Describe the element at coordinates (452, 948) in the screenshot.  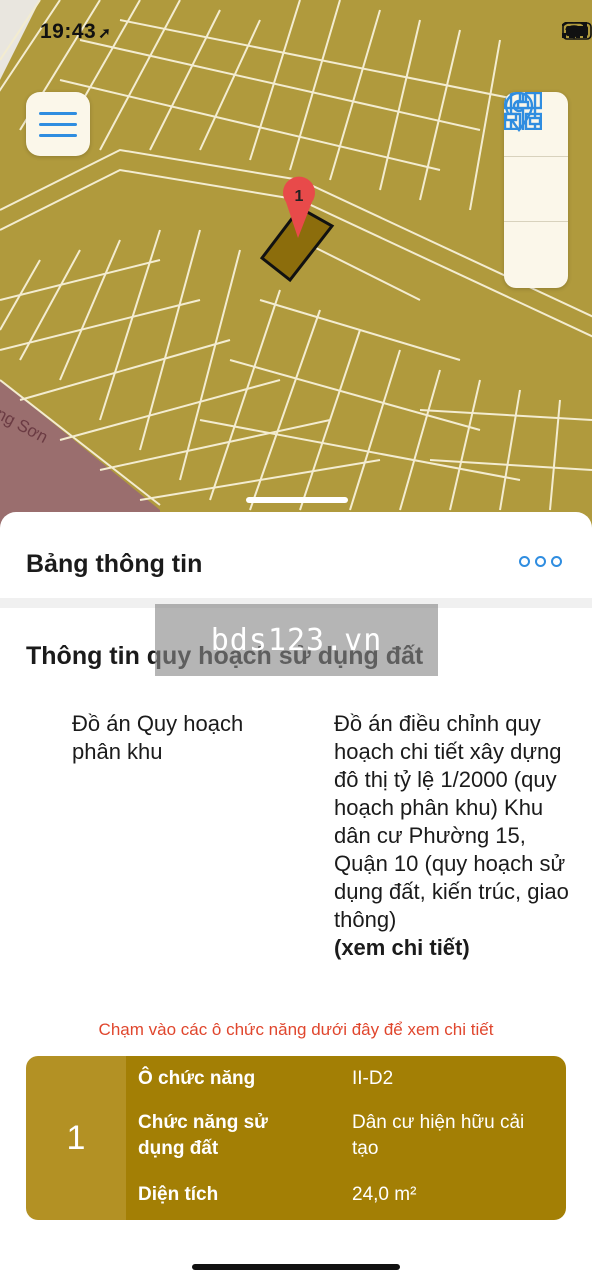
I see `view-details-link: (xem chi tiết)` at that location.